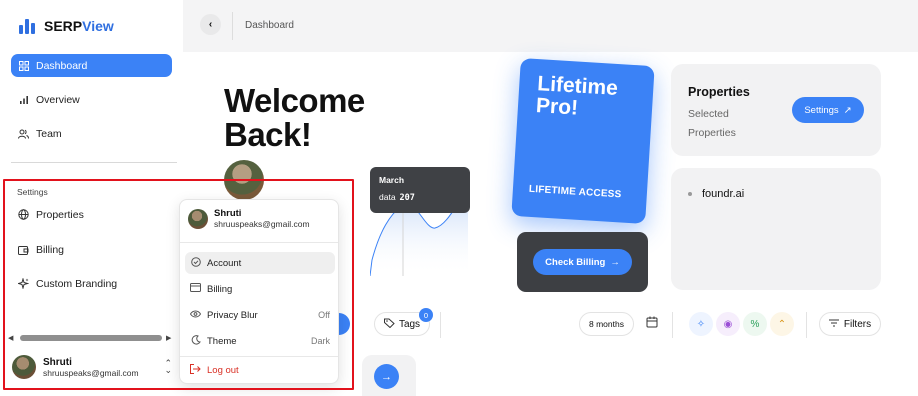 This screenshot has height=396, width=918. Describe the element at coordinates (28, 26) in the screenshot. I see `logo-icon` at that location.